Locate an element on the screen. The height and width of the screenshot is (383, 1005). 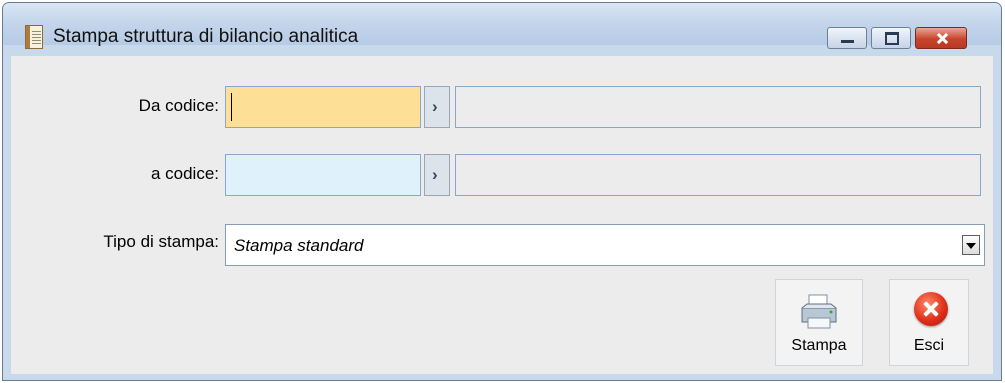
window-title: Stampa struttura di bilancio analitica is located at coordinates (206, 36).